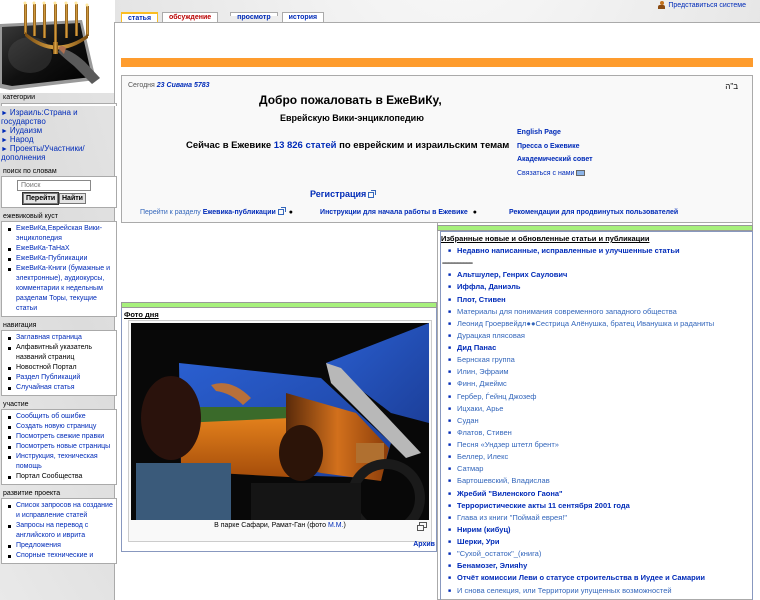 The height and width of the screenshot is (600, 760). I want to click on news-item: Сатмар, so click(596, 469).